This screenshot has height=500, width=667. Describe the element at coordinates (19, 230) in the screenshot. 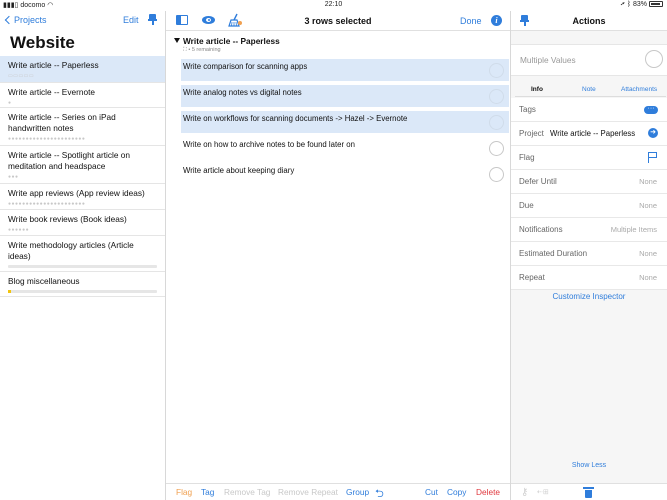

I see `progress-dots: ●●●●●●` at that location.